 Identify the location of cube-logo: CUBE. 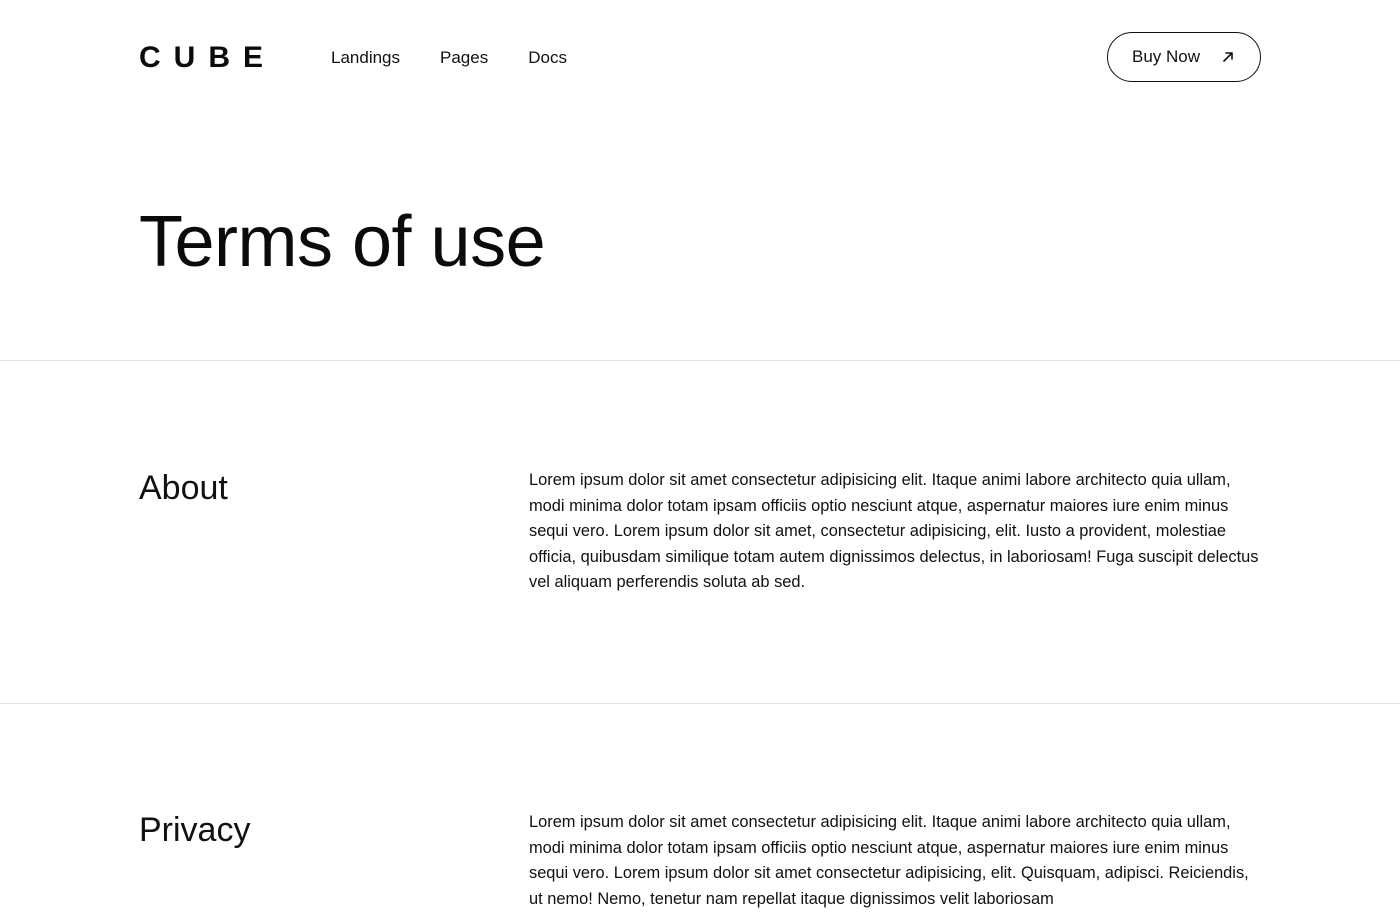
(207, 58).